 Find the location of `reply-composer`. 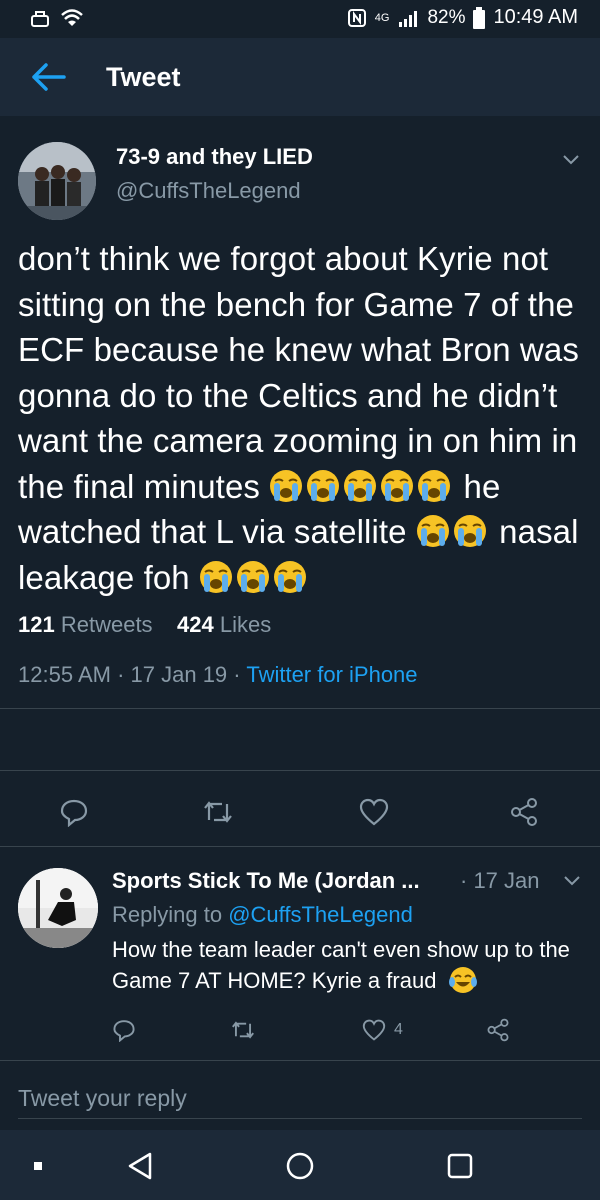

reply-composer is located at coordinates (300, 1095).